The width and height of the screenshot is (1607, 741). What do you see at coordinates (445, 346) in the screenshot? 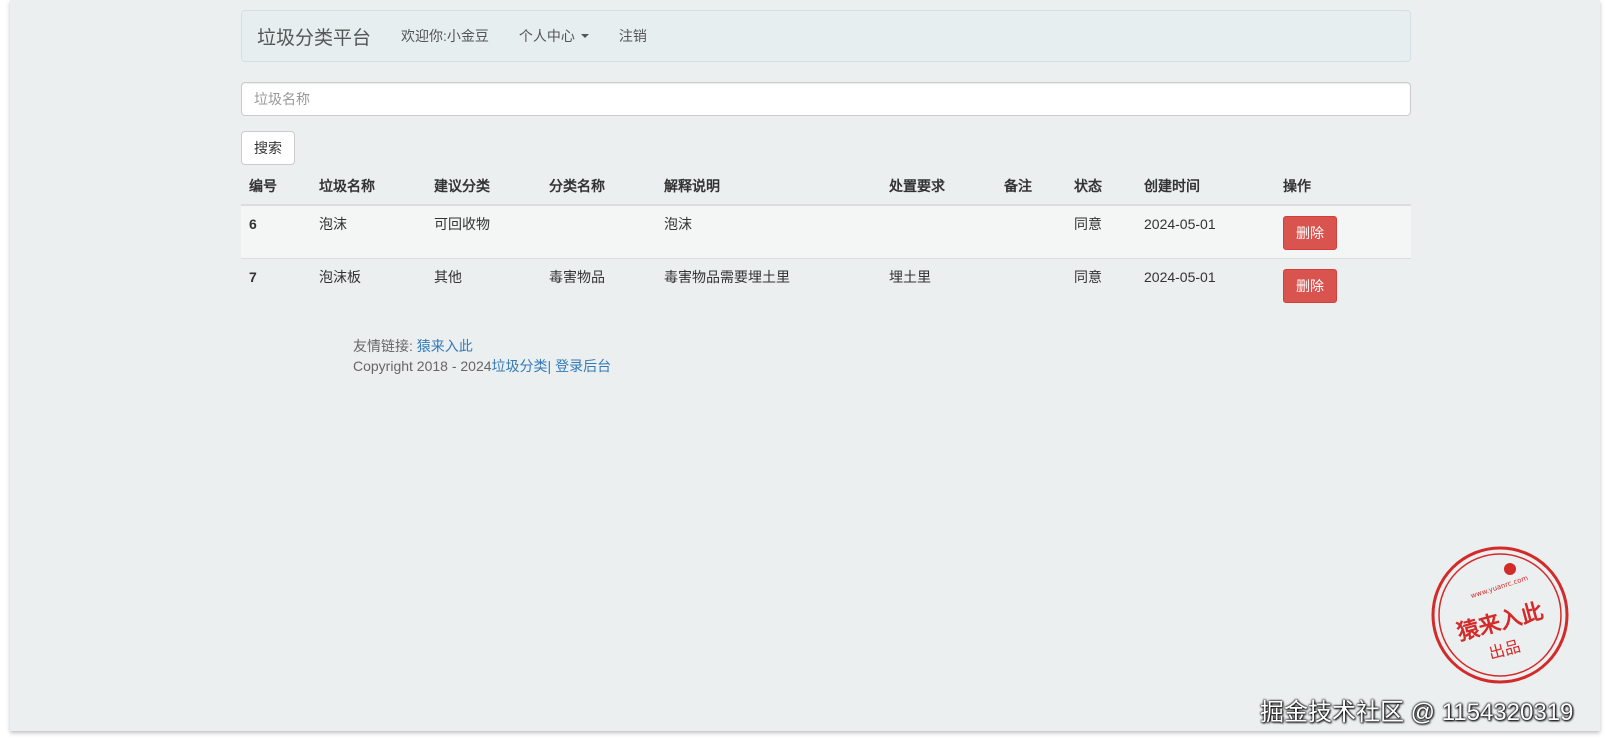
I see `friend-link-yuanlairuci: 猿来入此` at bounding box center [445, 346].